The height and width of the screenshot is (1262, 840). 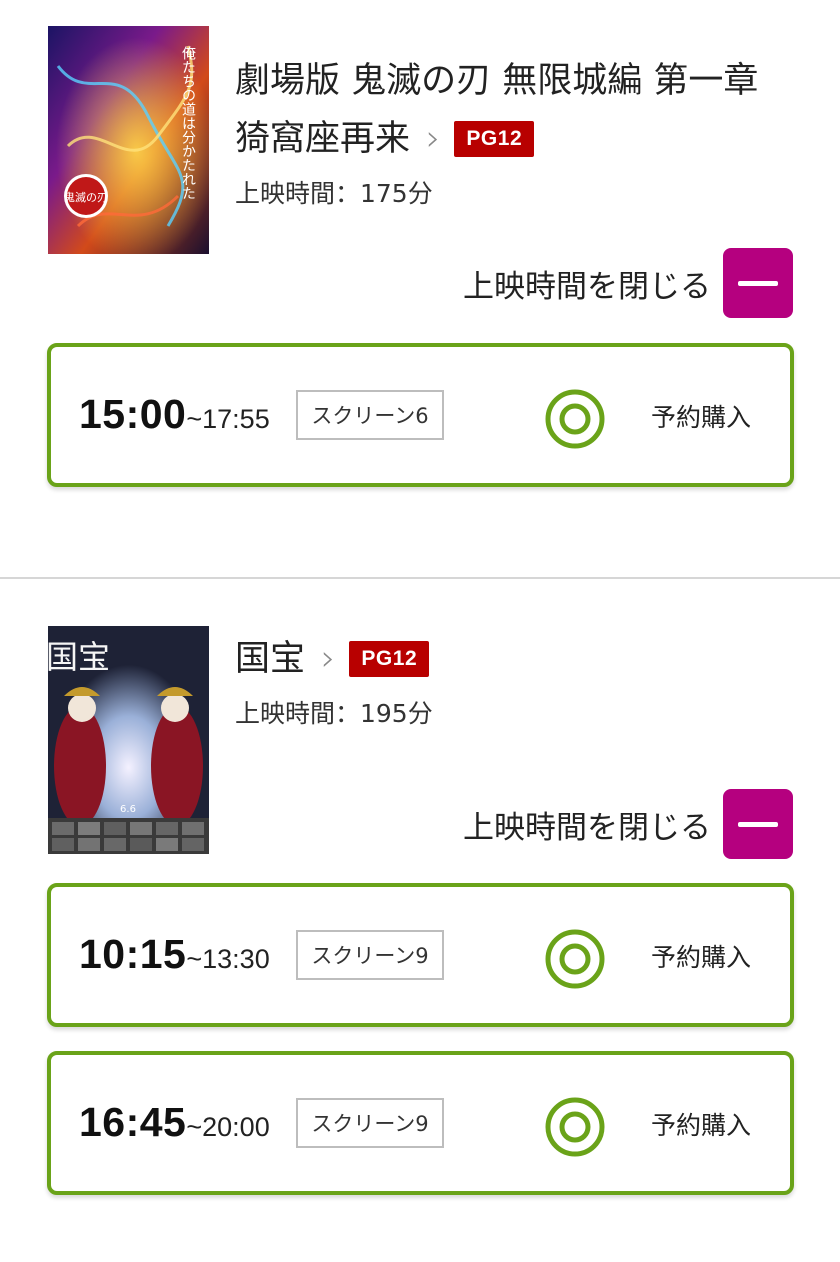 What do you see at coordinates (228, 419) in the screenshot?
I see `end-time: ~17:55` at bounding box center [228, 419].